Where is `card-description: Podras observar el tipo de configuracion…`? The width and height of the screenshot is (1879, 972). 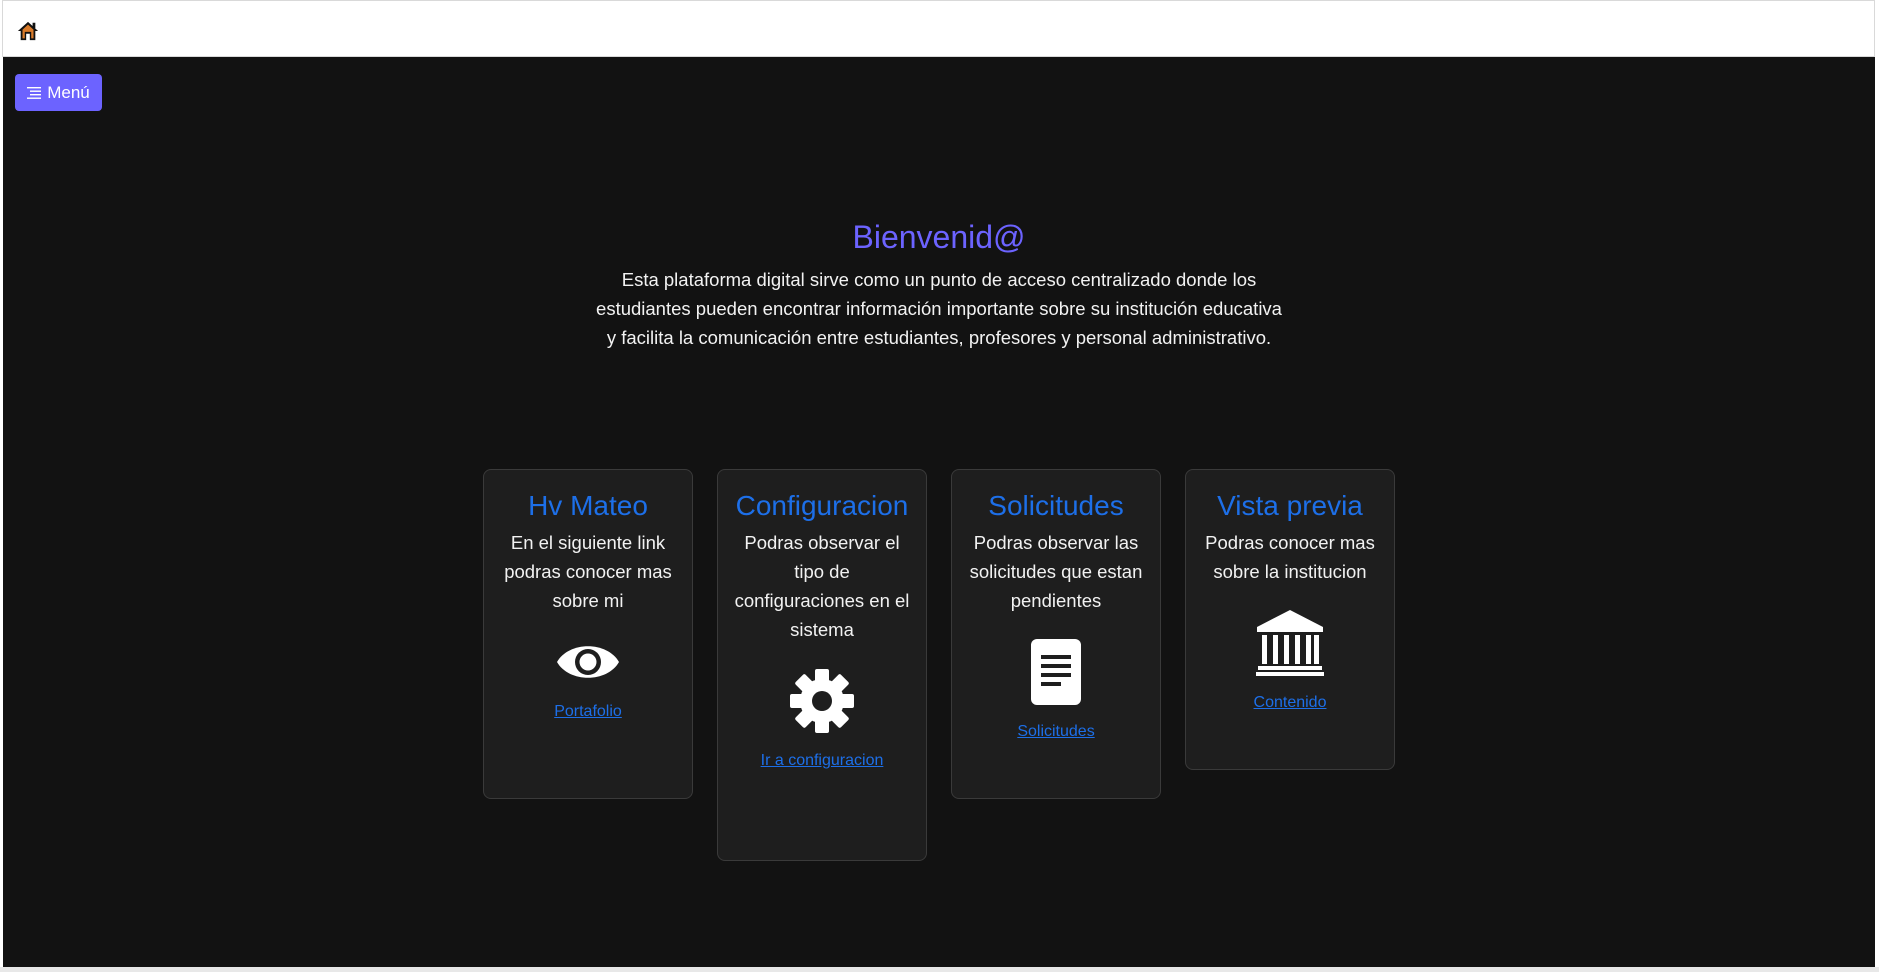
card-description: Podras observar el tipo de configuracion… is located at coordinates (822, 586).